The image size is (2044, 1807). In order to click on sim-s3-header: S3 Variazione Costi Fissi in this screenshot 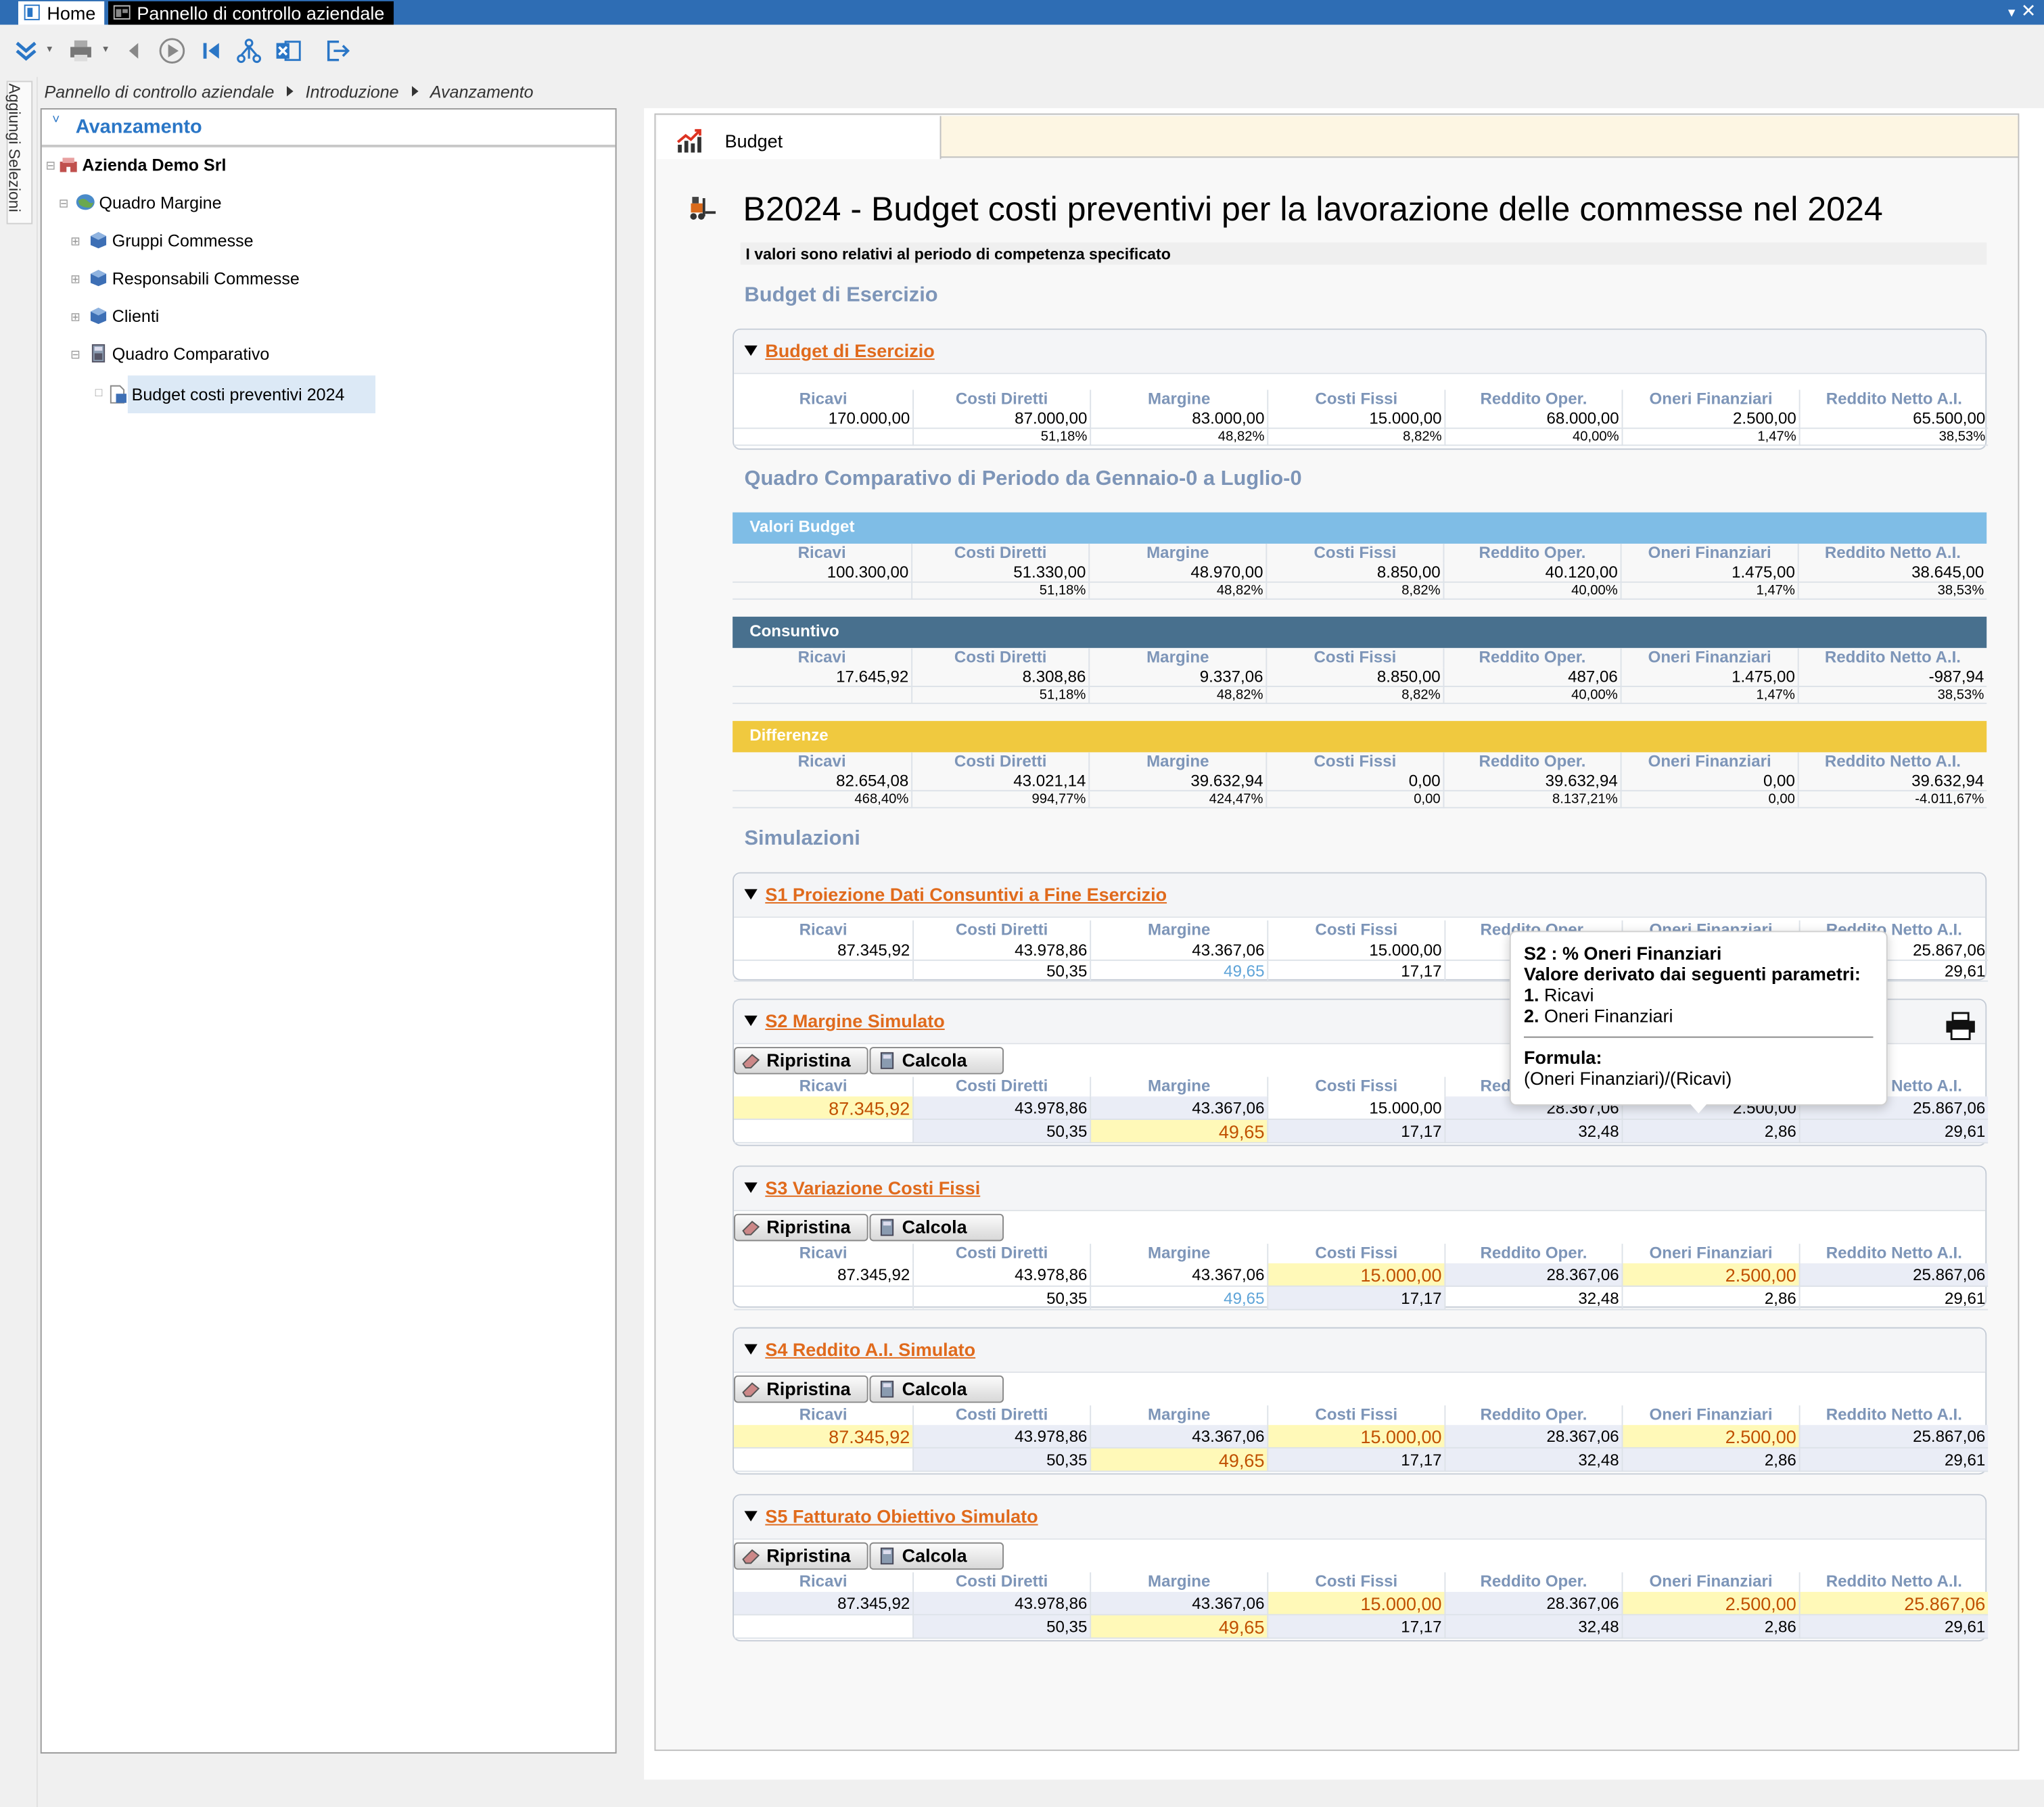, I will do `click(1360, 1189)`.